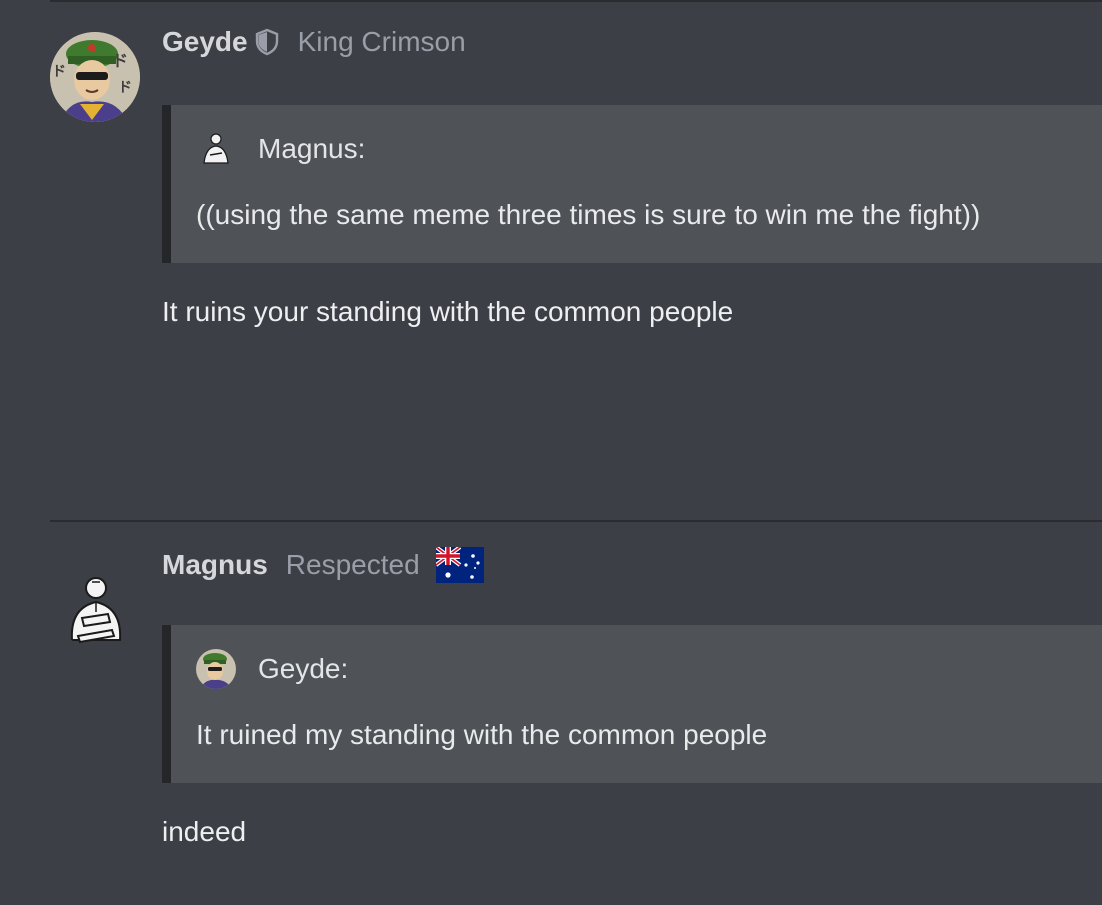 This screenshot has height=905, width=1102. Describe the element at coordinates (215, 565) in the screenshot. I see `username: Magnus` at that location.